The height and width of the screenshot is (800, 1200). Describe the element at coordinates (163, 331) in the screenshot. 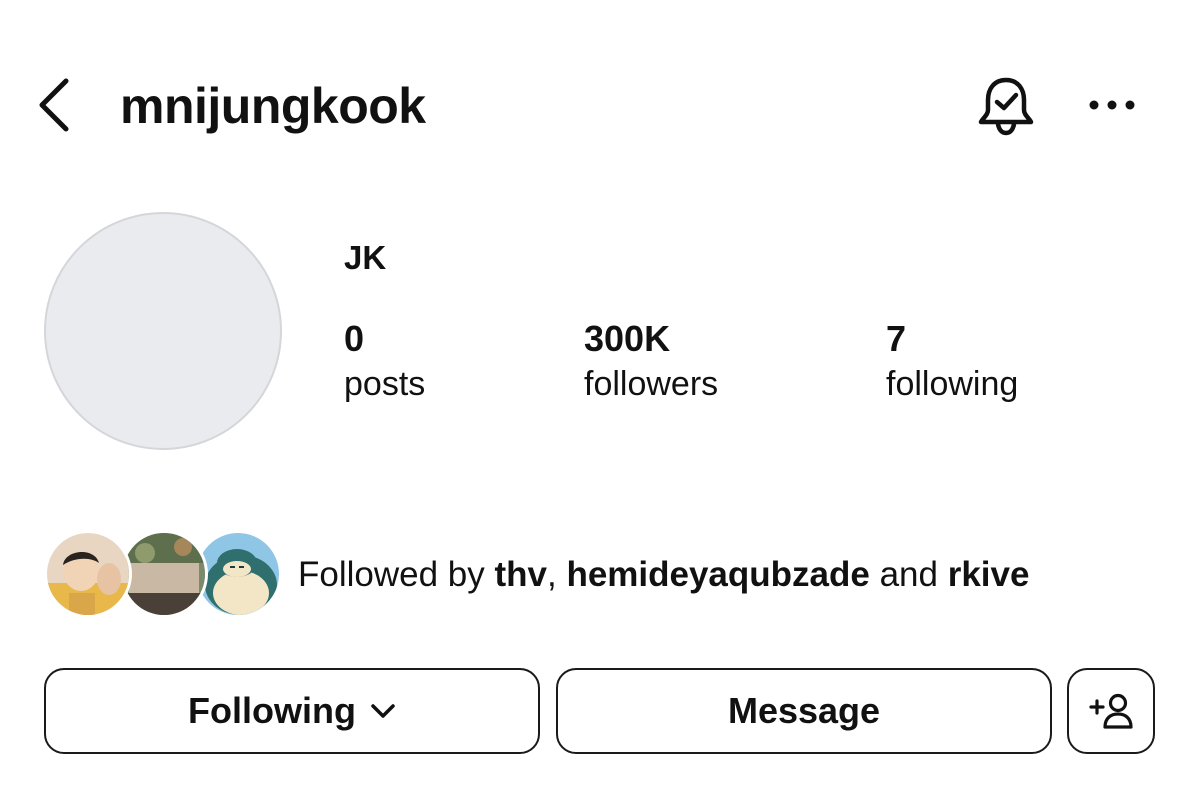

I see `profile-avatar` at that location.